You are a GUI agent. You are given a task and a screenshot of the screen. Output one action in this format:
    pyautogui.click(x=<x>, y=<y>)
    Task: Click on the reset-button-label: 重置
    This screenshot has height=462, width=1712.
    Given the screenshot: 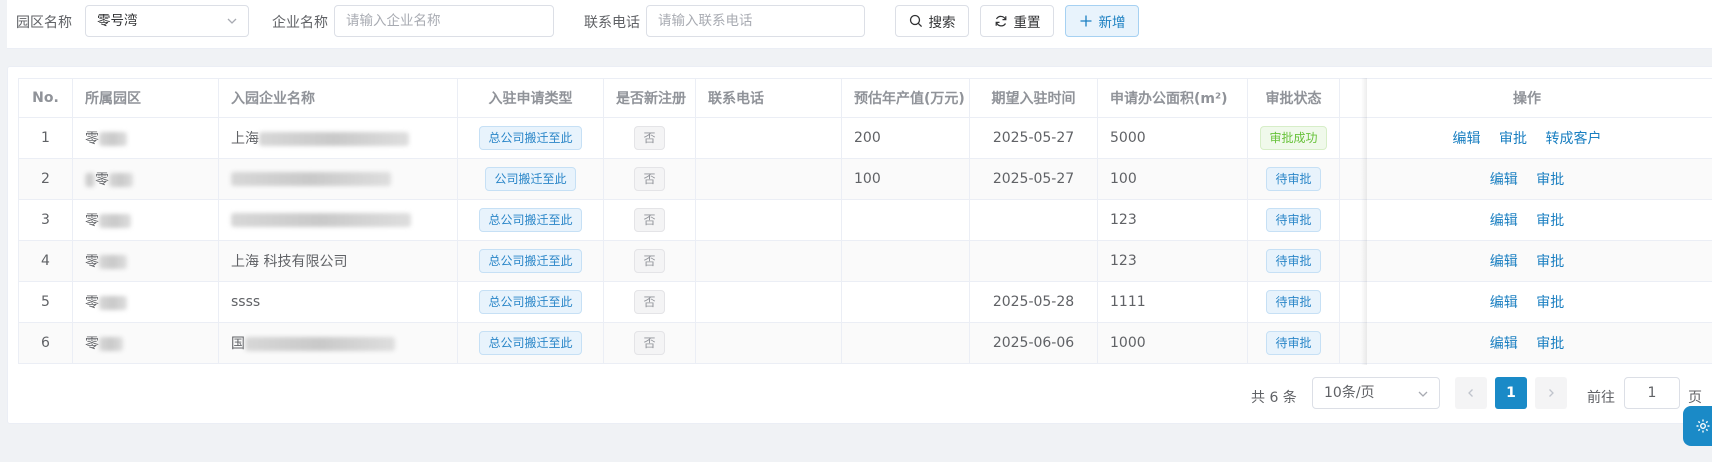 What is the action you would take?
    pyautogui.click(x=1027, y=23)
    